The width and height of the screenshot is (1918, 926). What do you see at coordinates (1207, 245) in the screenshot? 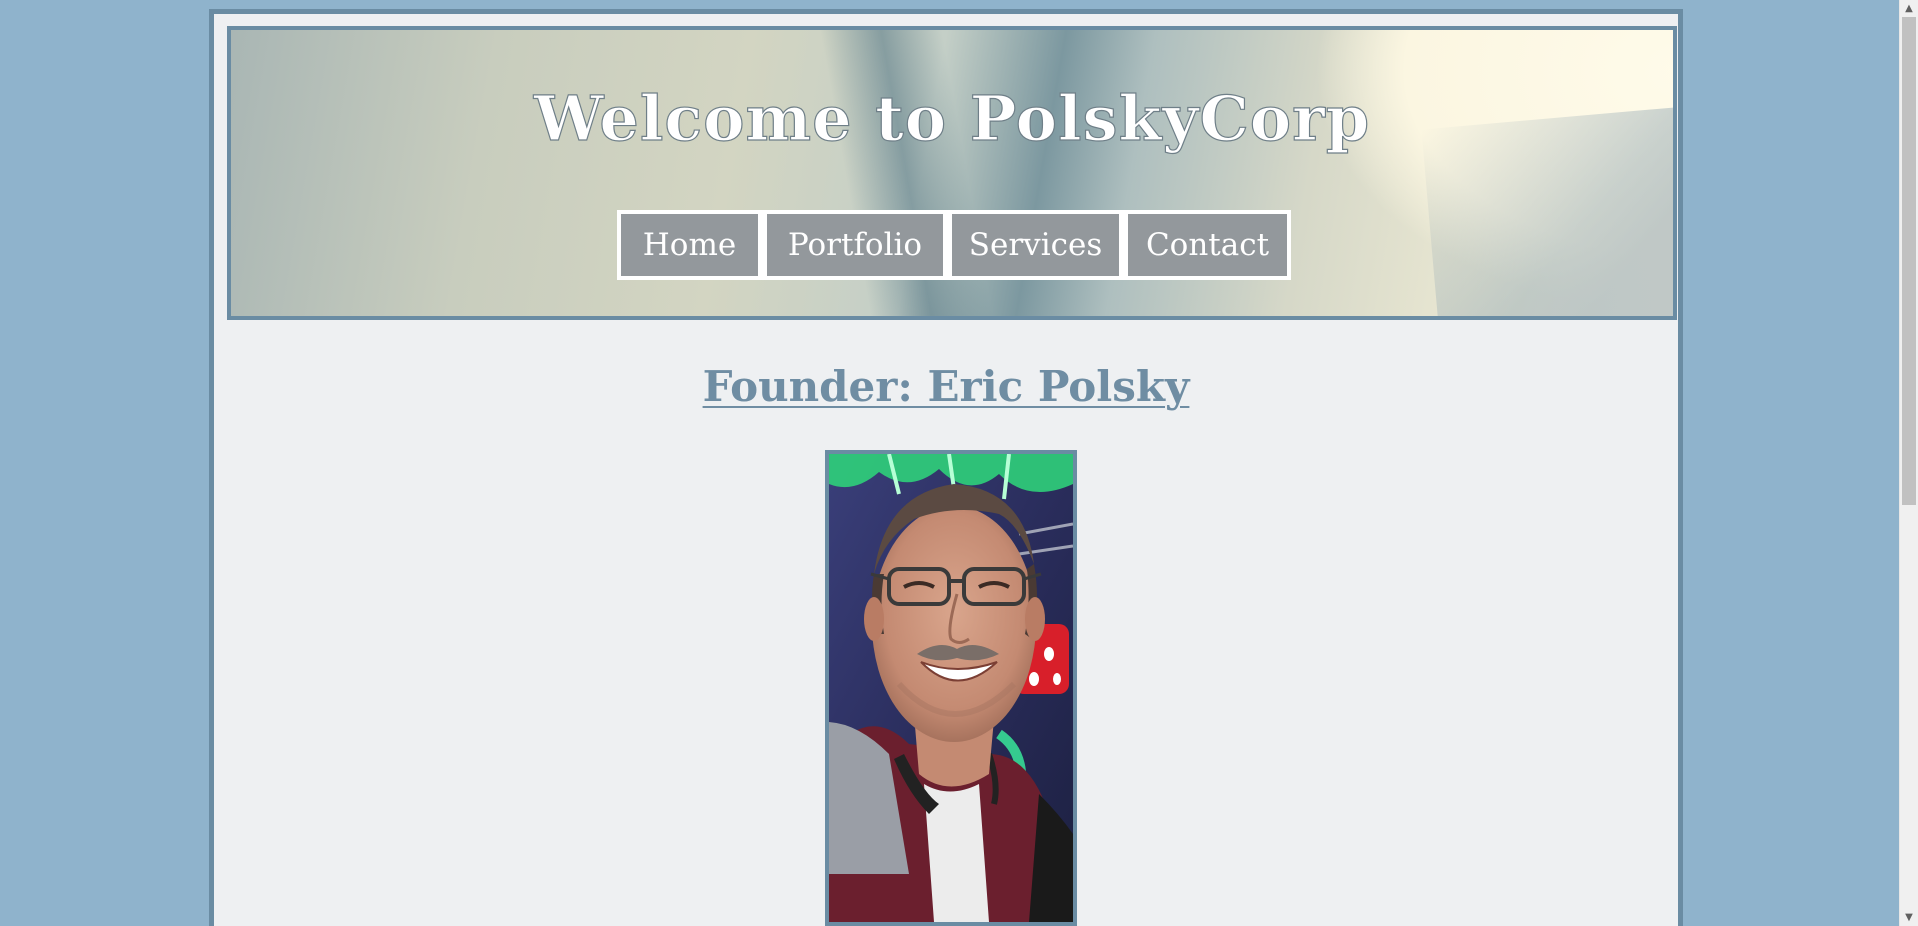
I see `nav-contact-button: Contact` at bounding box center [1207, 245].